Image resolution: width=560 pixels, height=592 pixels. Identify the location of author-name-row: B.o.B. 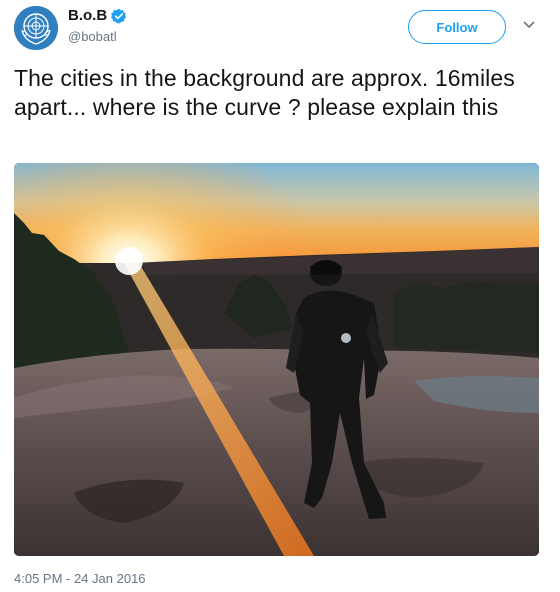
(97, 15).